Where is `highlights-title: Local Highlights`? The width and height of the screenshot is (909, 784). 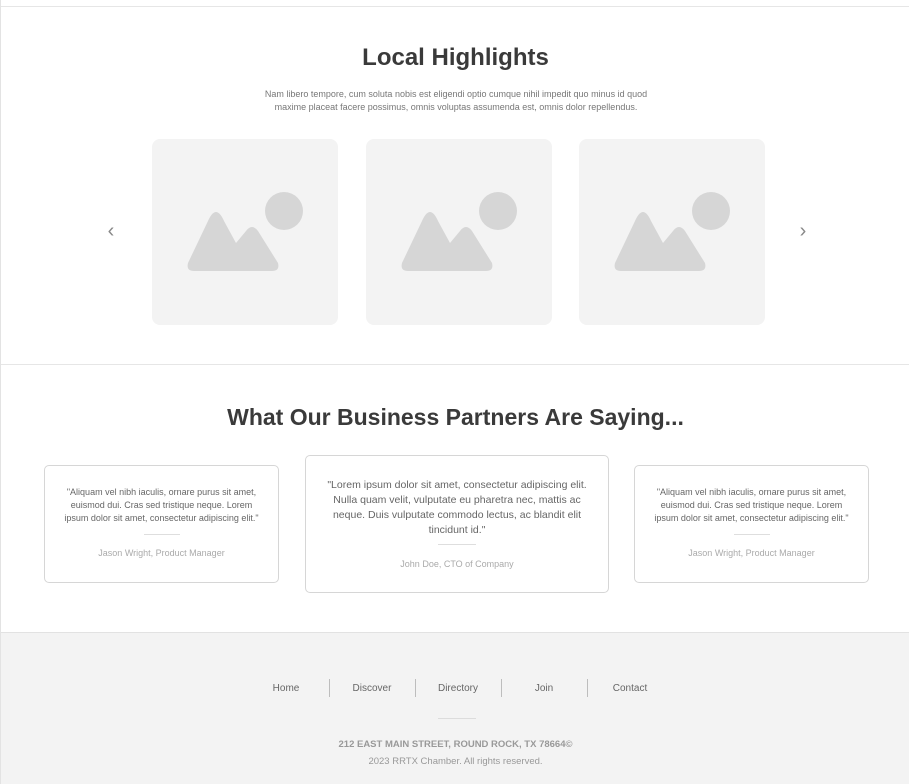
highlights-title: Local Highlights is located at coordinates (455, 57).